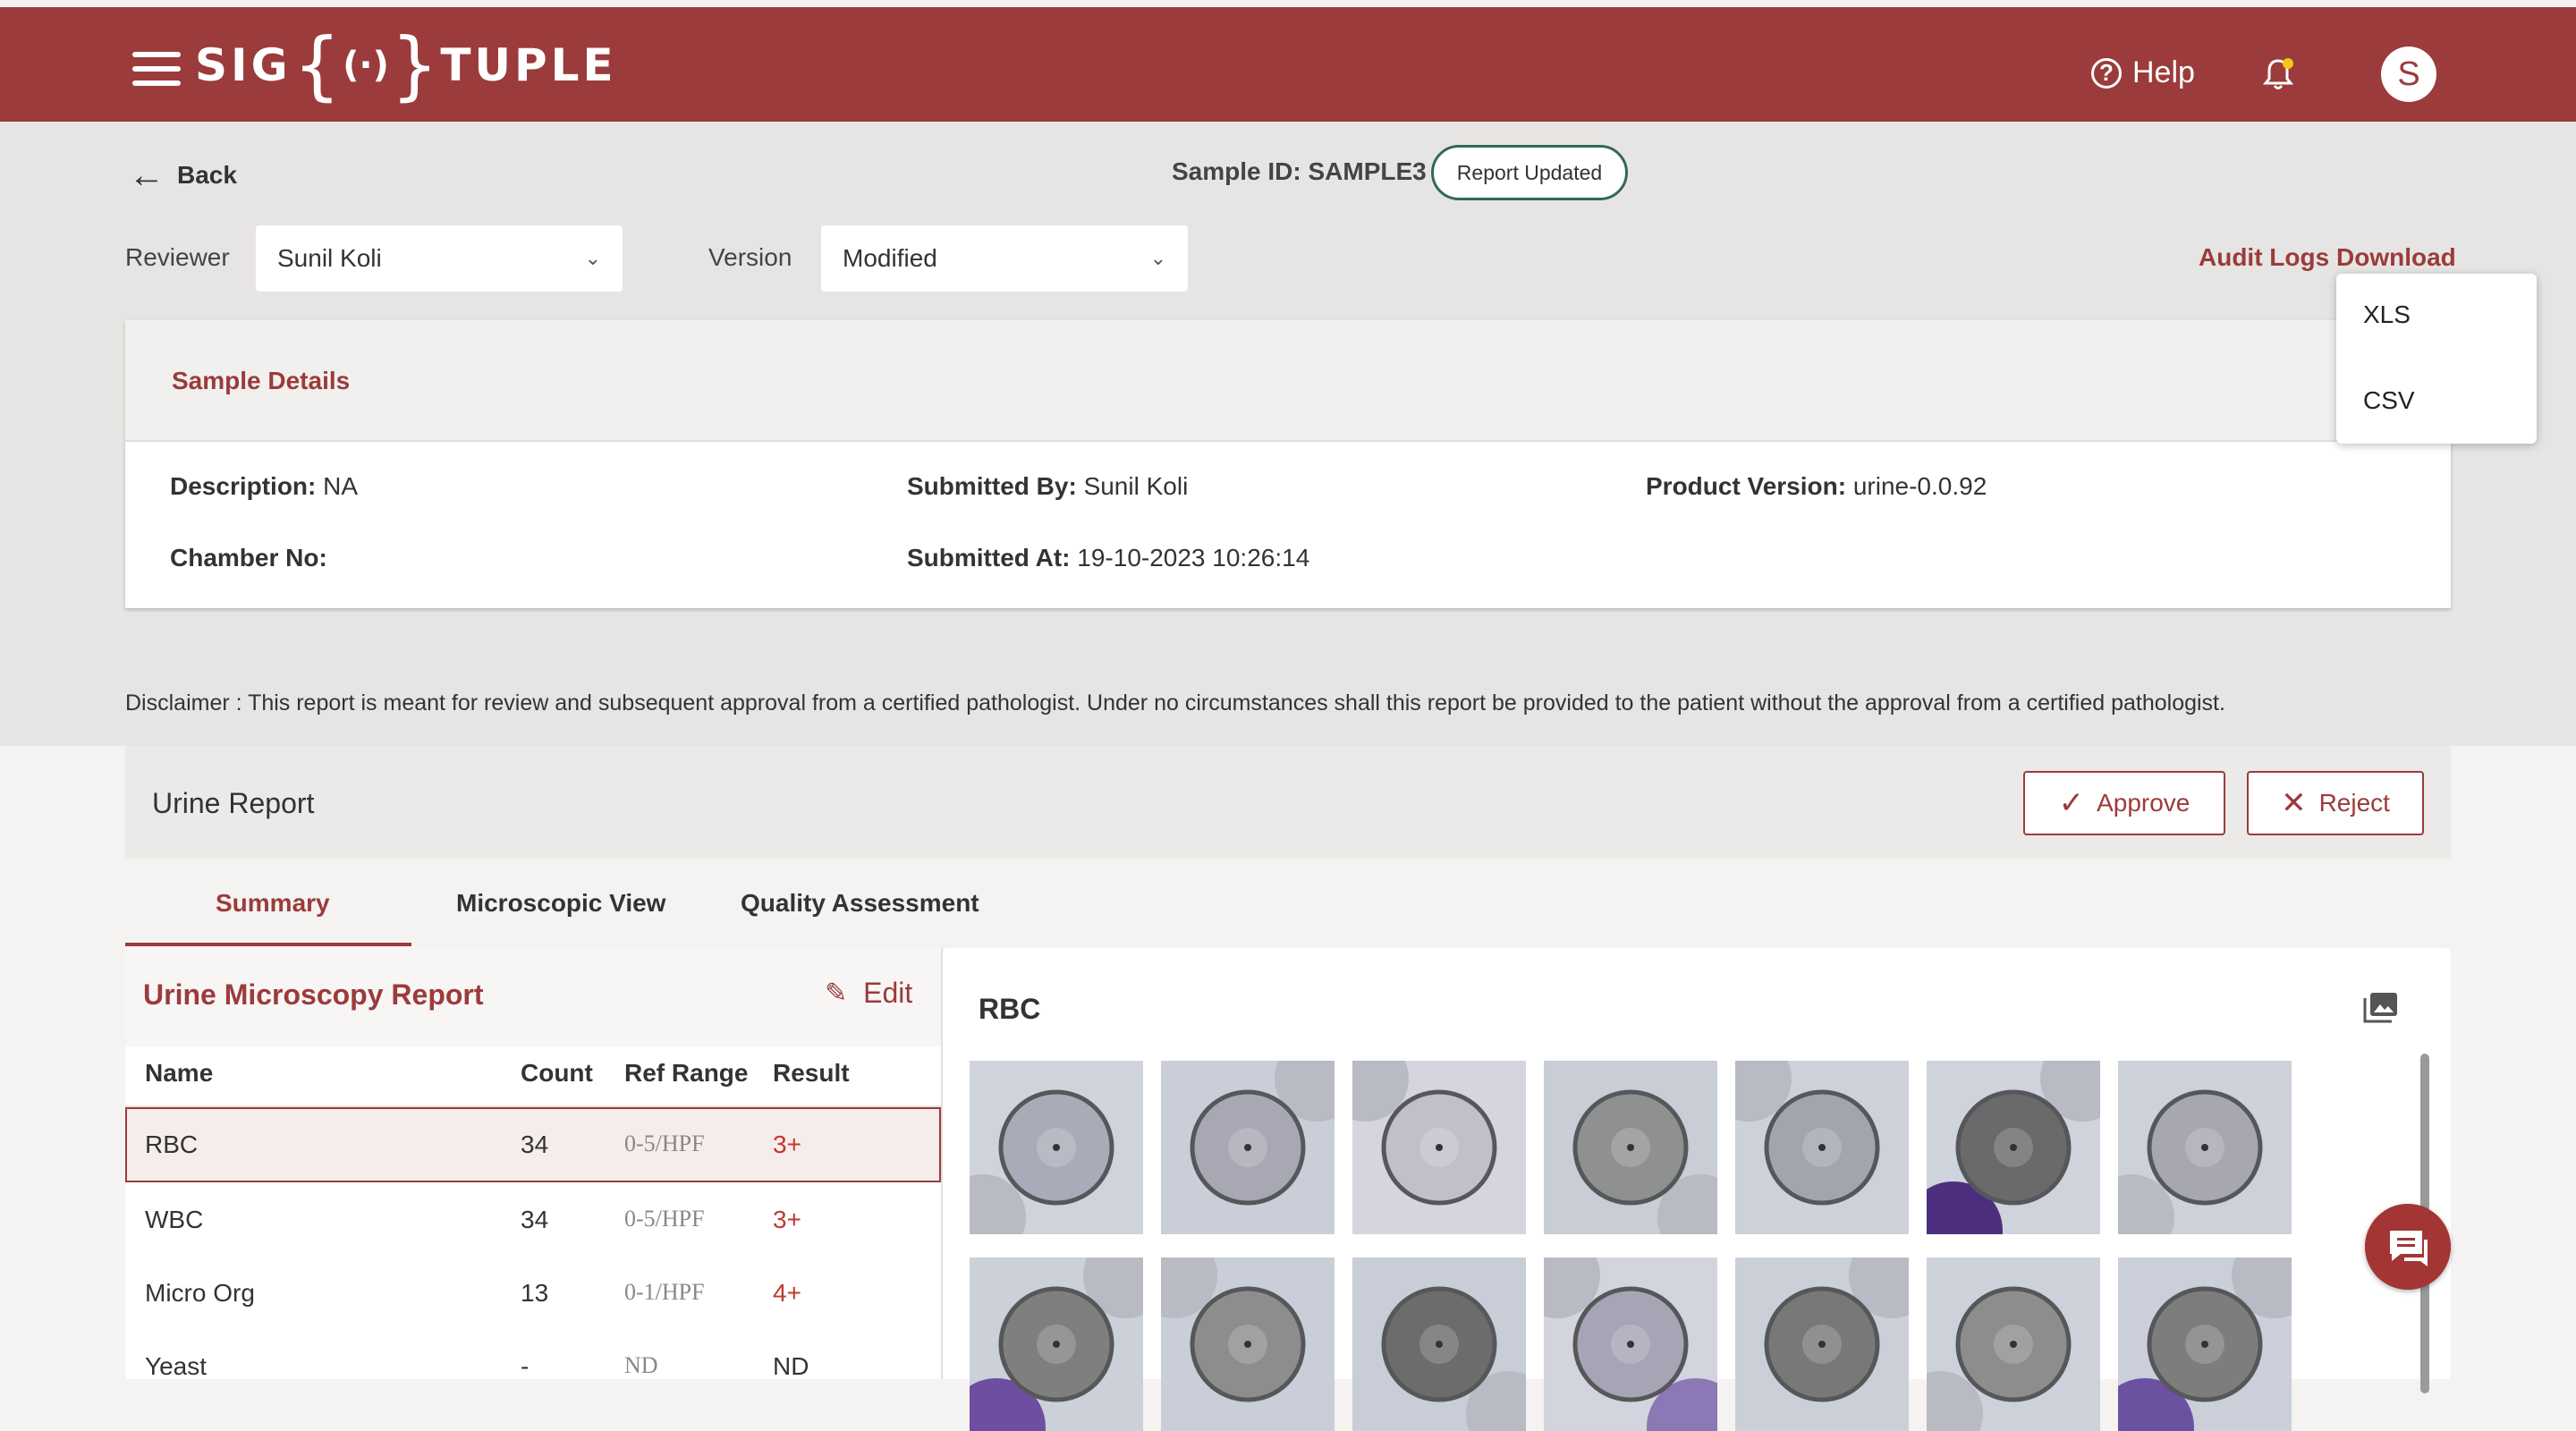 This screenshot has height=1431, width=2576. What do you see at coordinates (329, 258) in the screenshot?
I see `reviewer-value: Sunil Koli` at bounding box center [329, 258].